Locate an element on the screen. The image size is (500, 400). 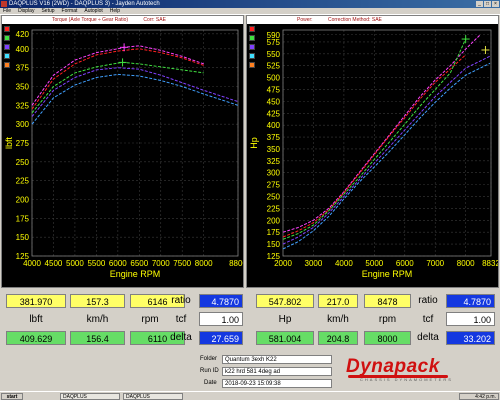
ratio-label: ratio is located at coordinates (428, 300).